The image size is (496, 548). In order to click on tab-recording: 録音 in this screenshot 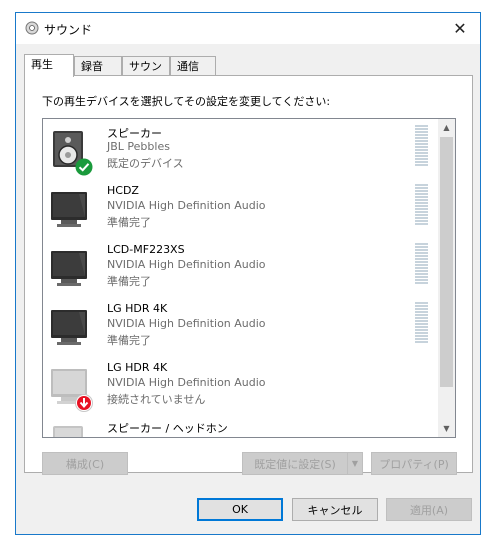, I will do `click(98, 66)`.